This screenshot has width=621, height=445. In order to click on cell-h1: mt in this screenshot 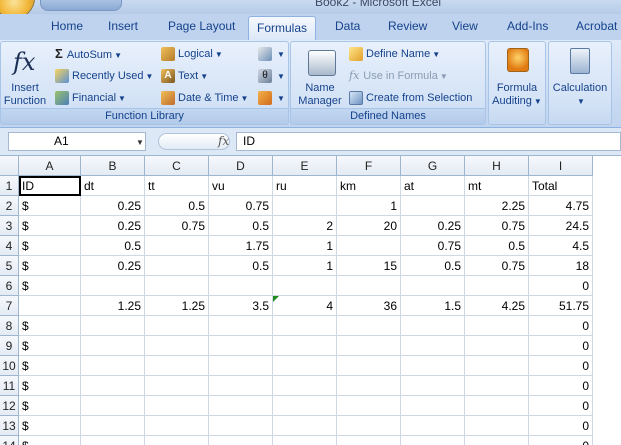, I will do `click(497, 186)`.